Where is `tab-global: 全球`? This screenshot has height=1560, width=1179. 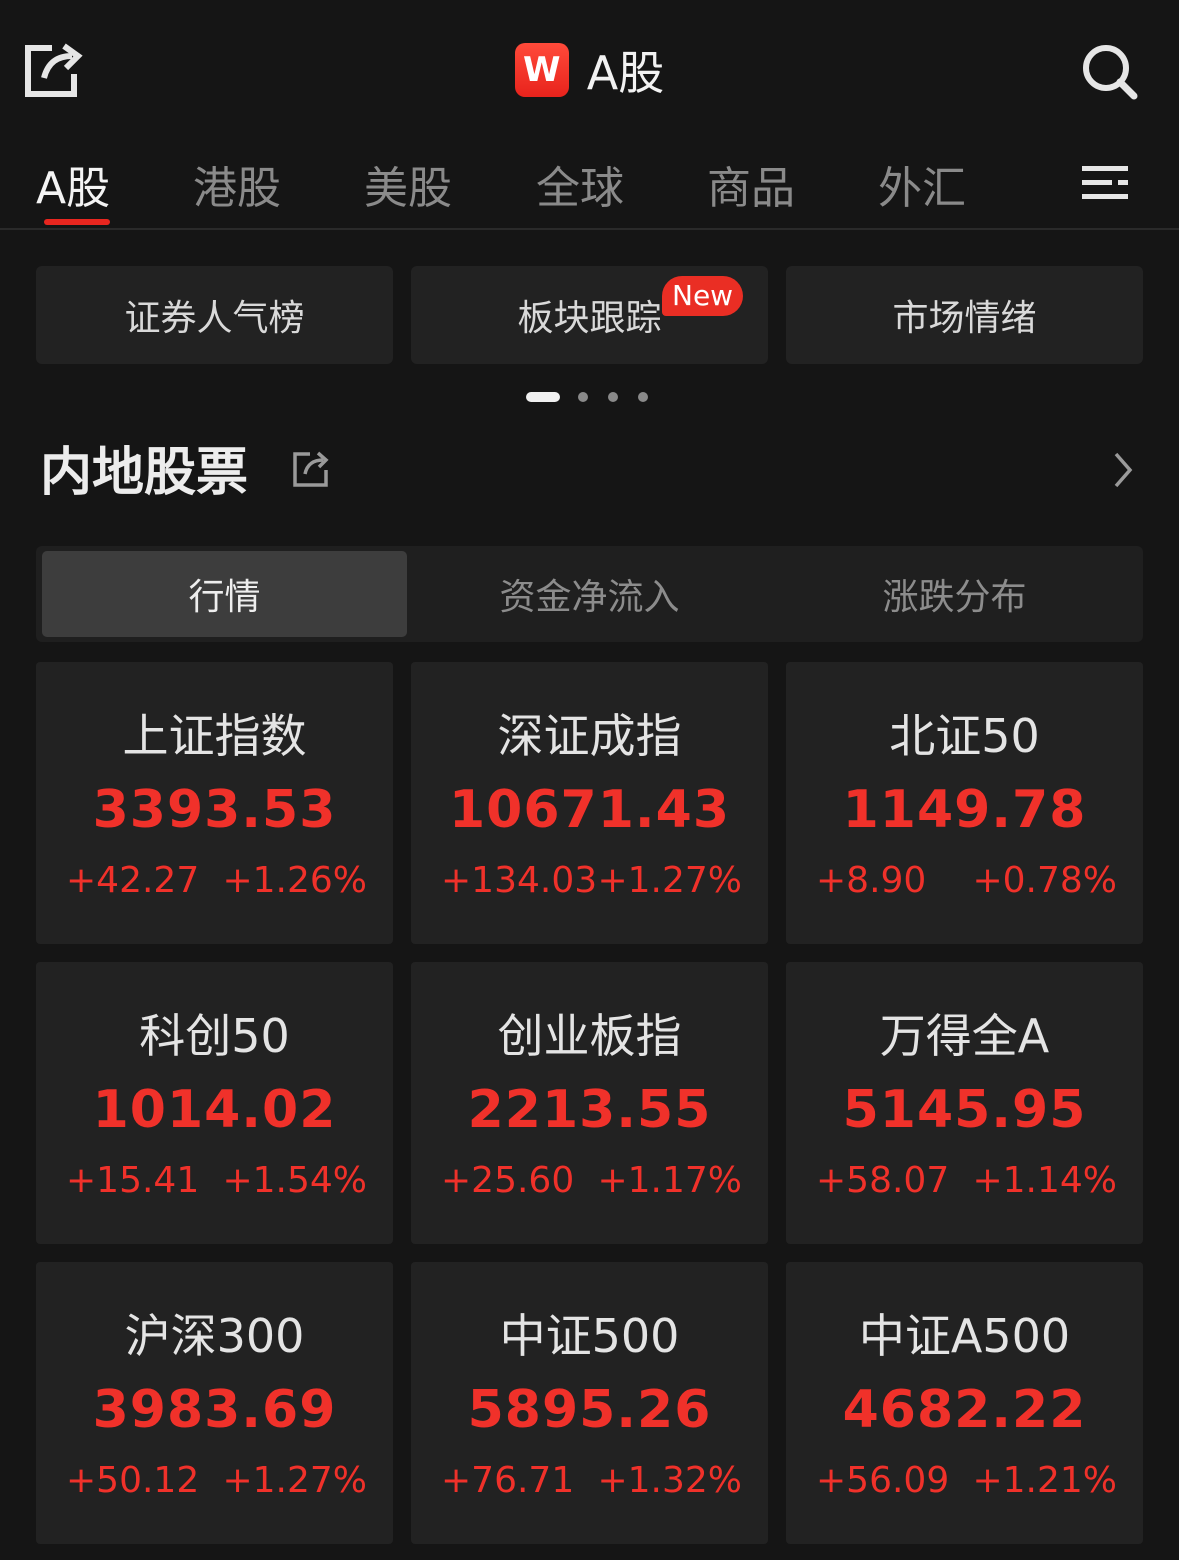
tab-global: 全球 is located at coordinates (580, 184).